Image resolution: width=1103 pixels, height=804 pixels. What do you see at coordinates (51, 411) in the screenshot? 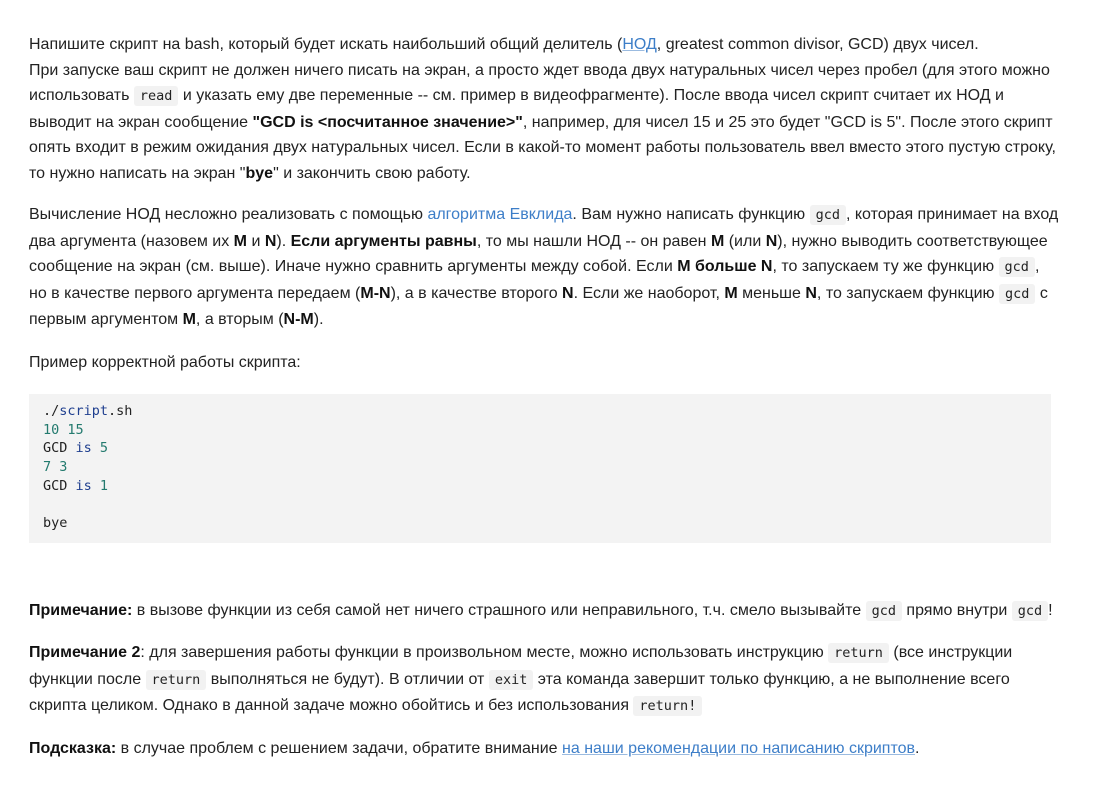
I see `code-text: ./` at bounding box center [51, 411].